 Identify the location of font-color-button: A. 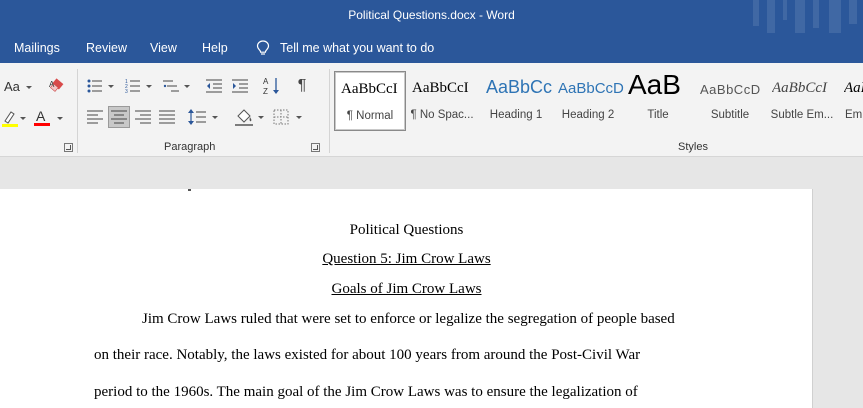
(42, 118).